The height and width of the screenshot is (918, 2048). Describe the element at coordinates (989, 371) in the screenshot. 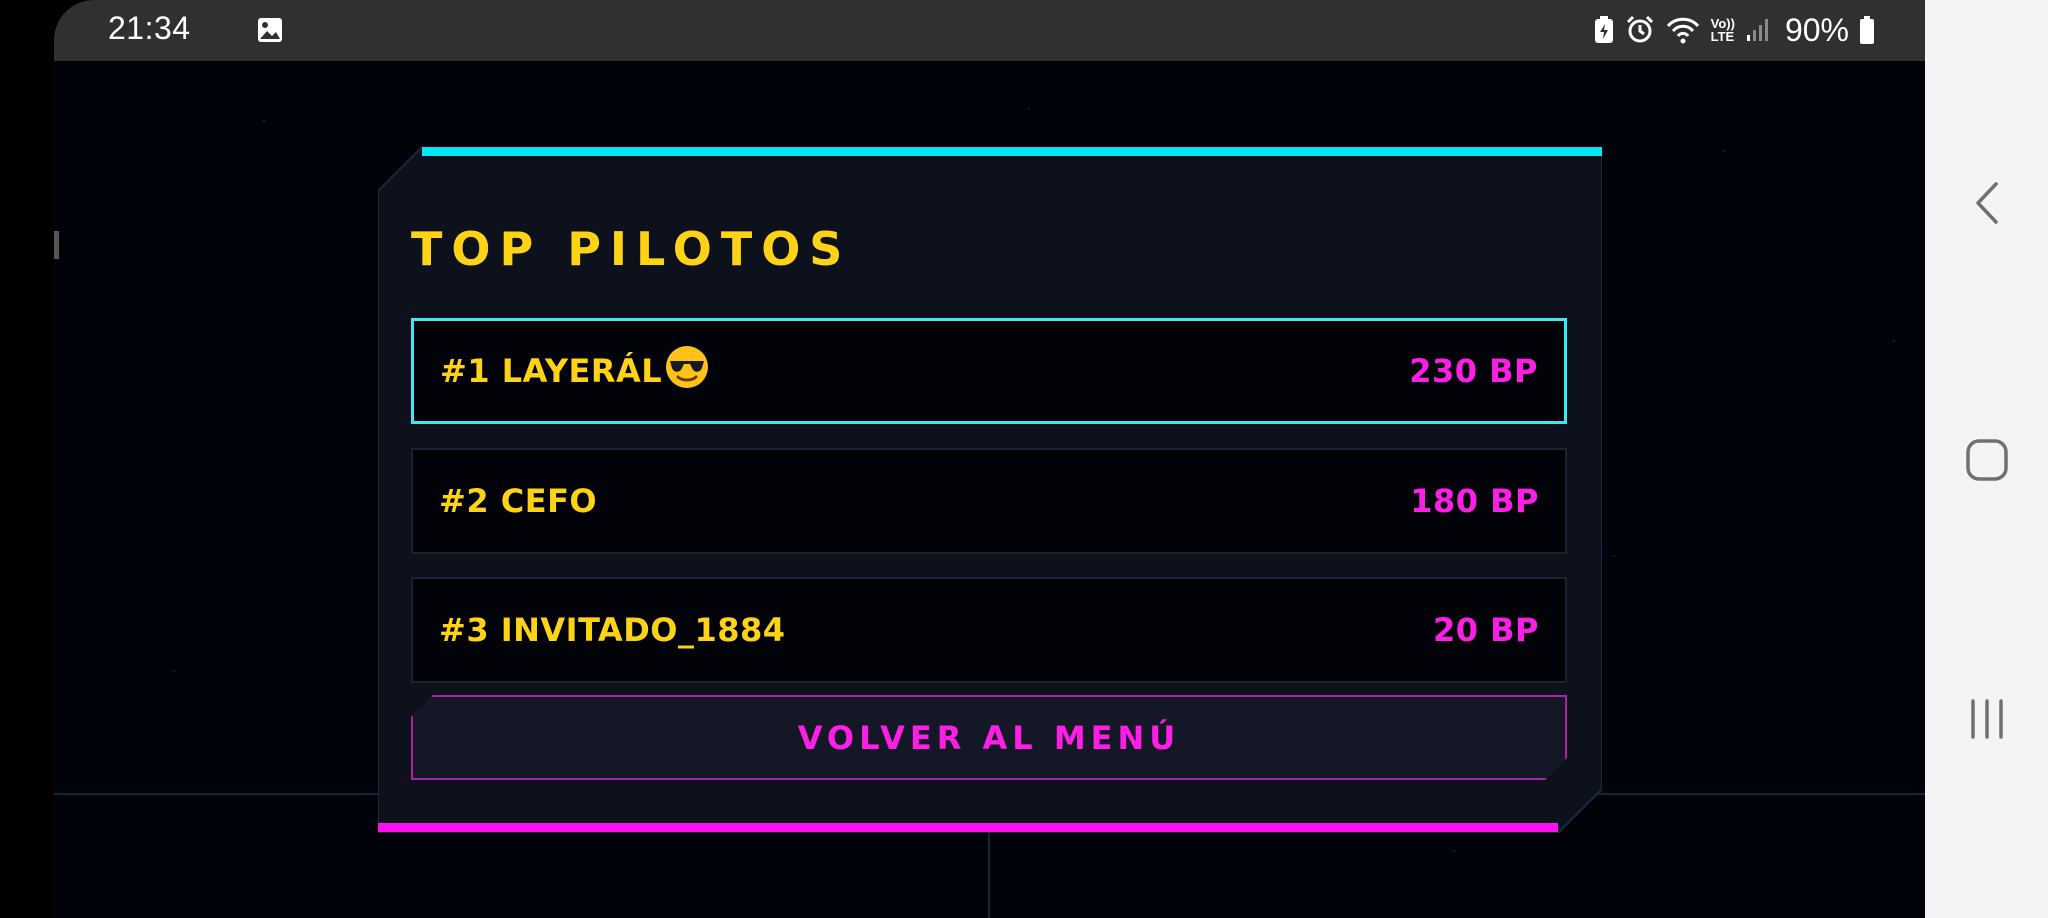

I see `leaderboard-row-1: #1 LAYERÁL 230 BP` at that location.